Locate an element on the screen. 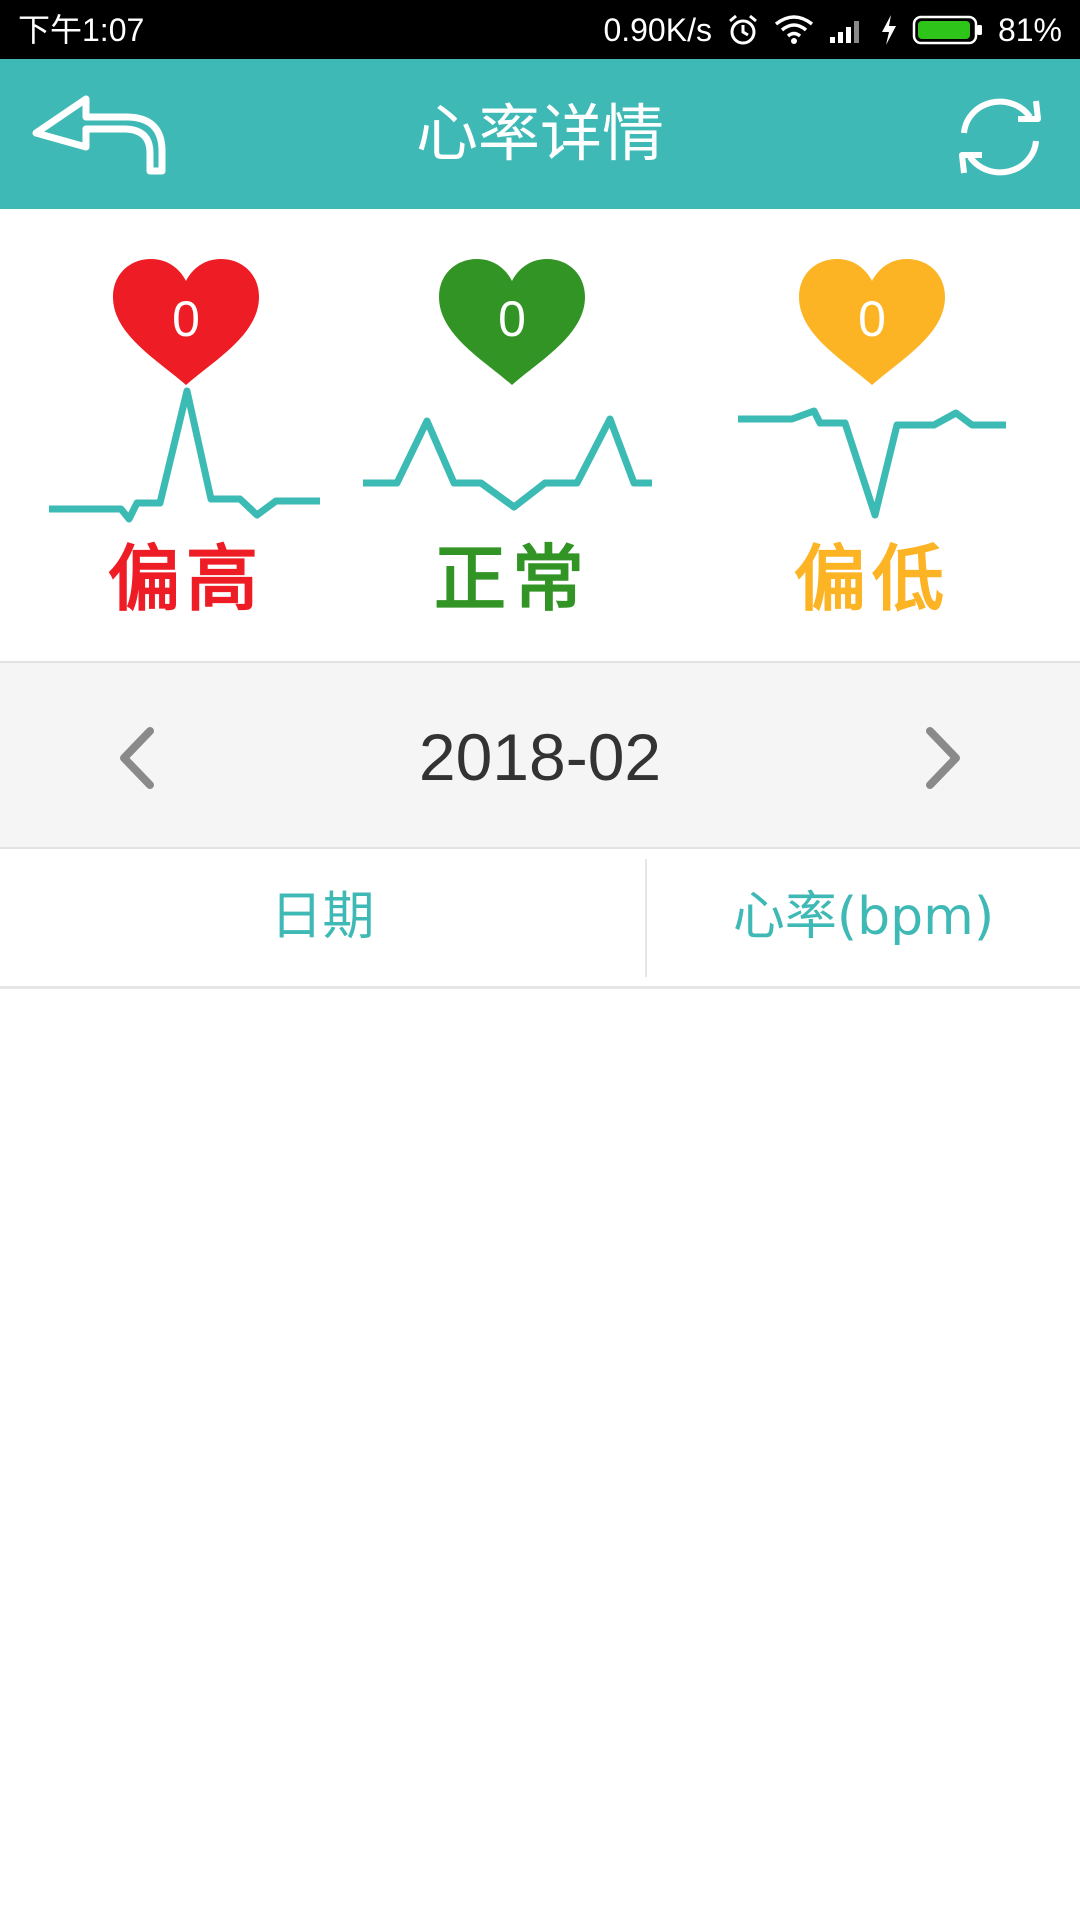  summary-low: 0 偏低 is located at coordinates (872, 435).